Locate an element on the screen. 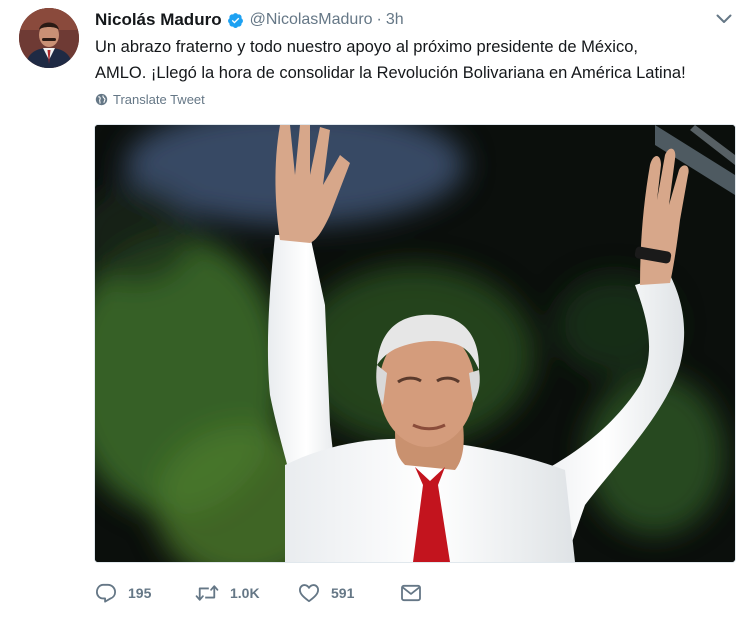  tweet-options-caret is located at coordinates (724, 19).